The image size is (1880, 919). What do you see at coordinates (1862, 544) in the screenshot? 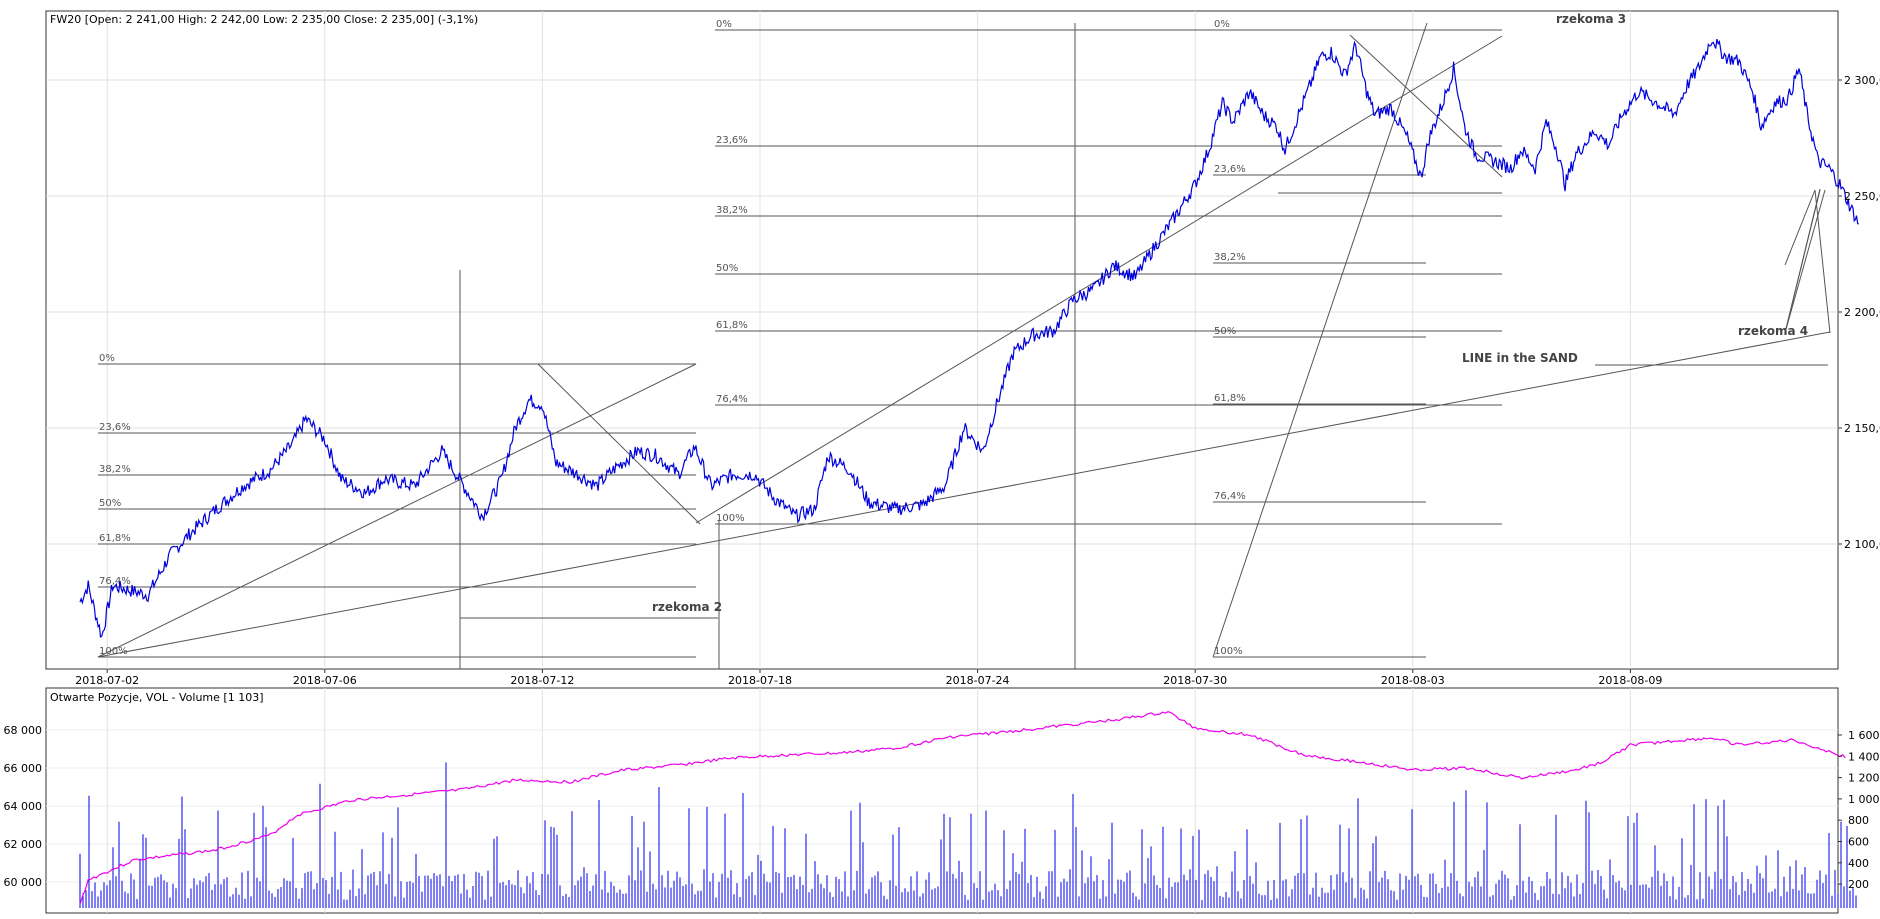
I see `price-tick-label: 2 100,0` at bounding box center [1862, 544].